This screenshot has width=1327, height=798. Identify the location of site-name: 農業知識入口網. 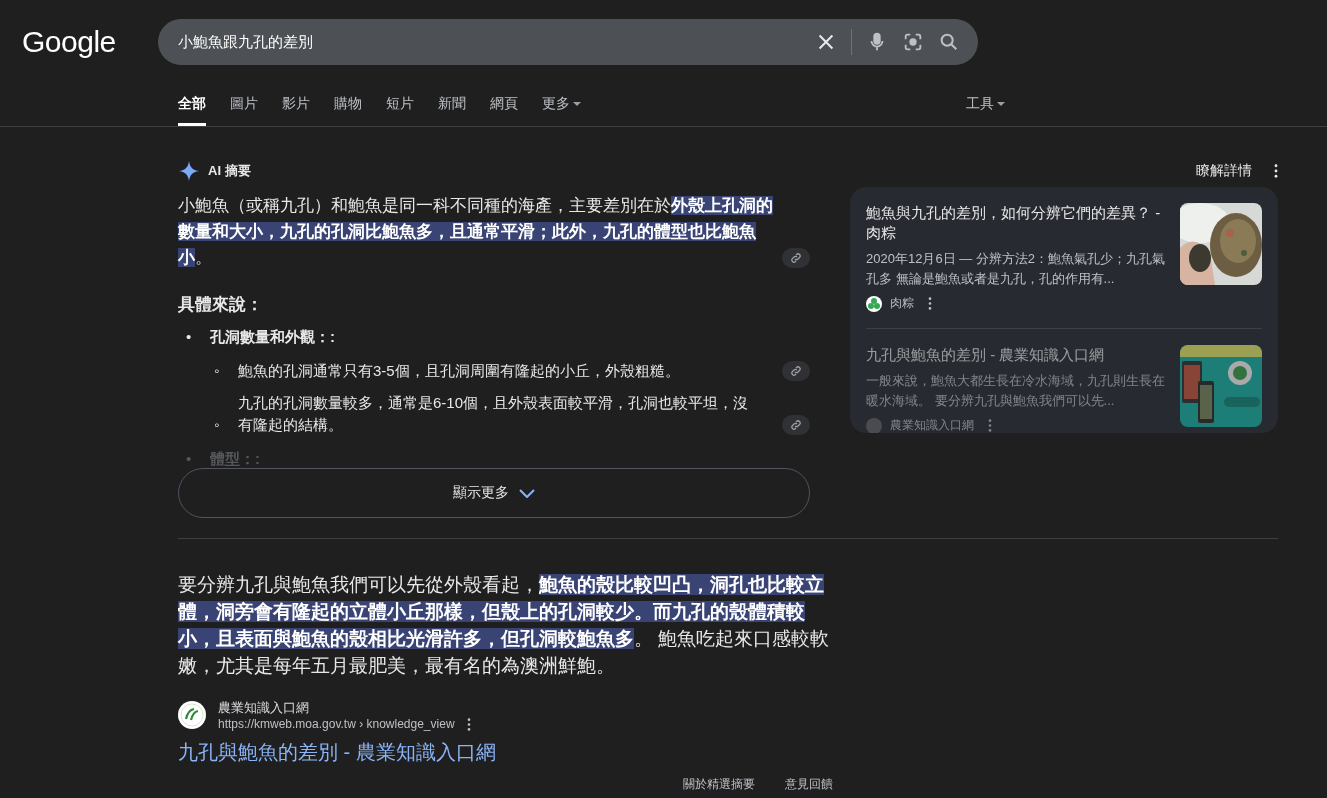
(264, 708).